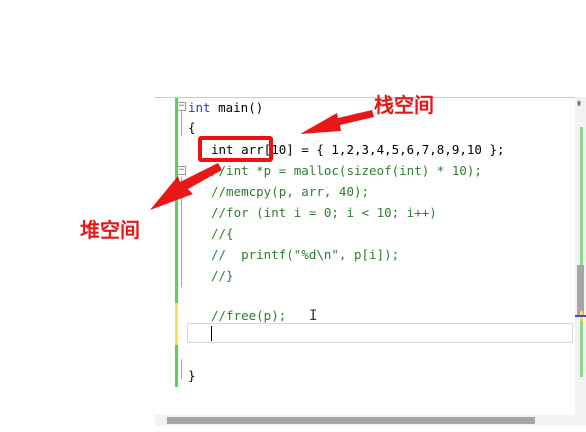  I want to click on horizontal-scroll-thumb, so click(351, 420).